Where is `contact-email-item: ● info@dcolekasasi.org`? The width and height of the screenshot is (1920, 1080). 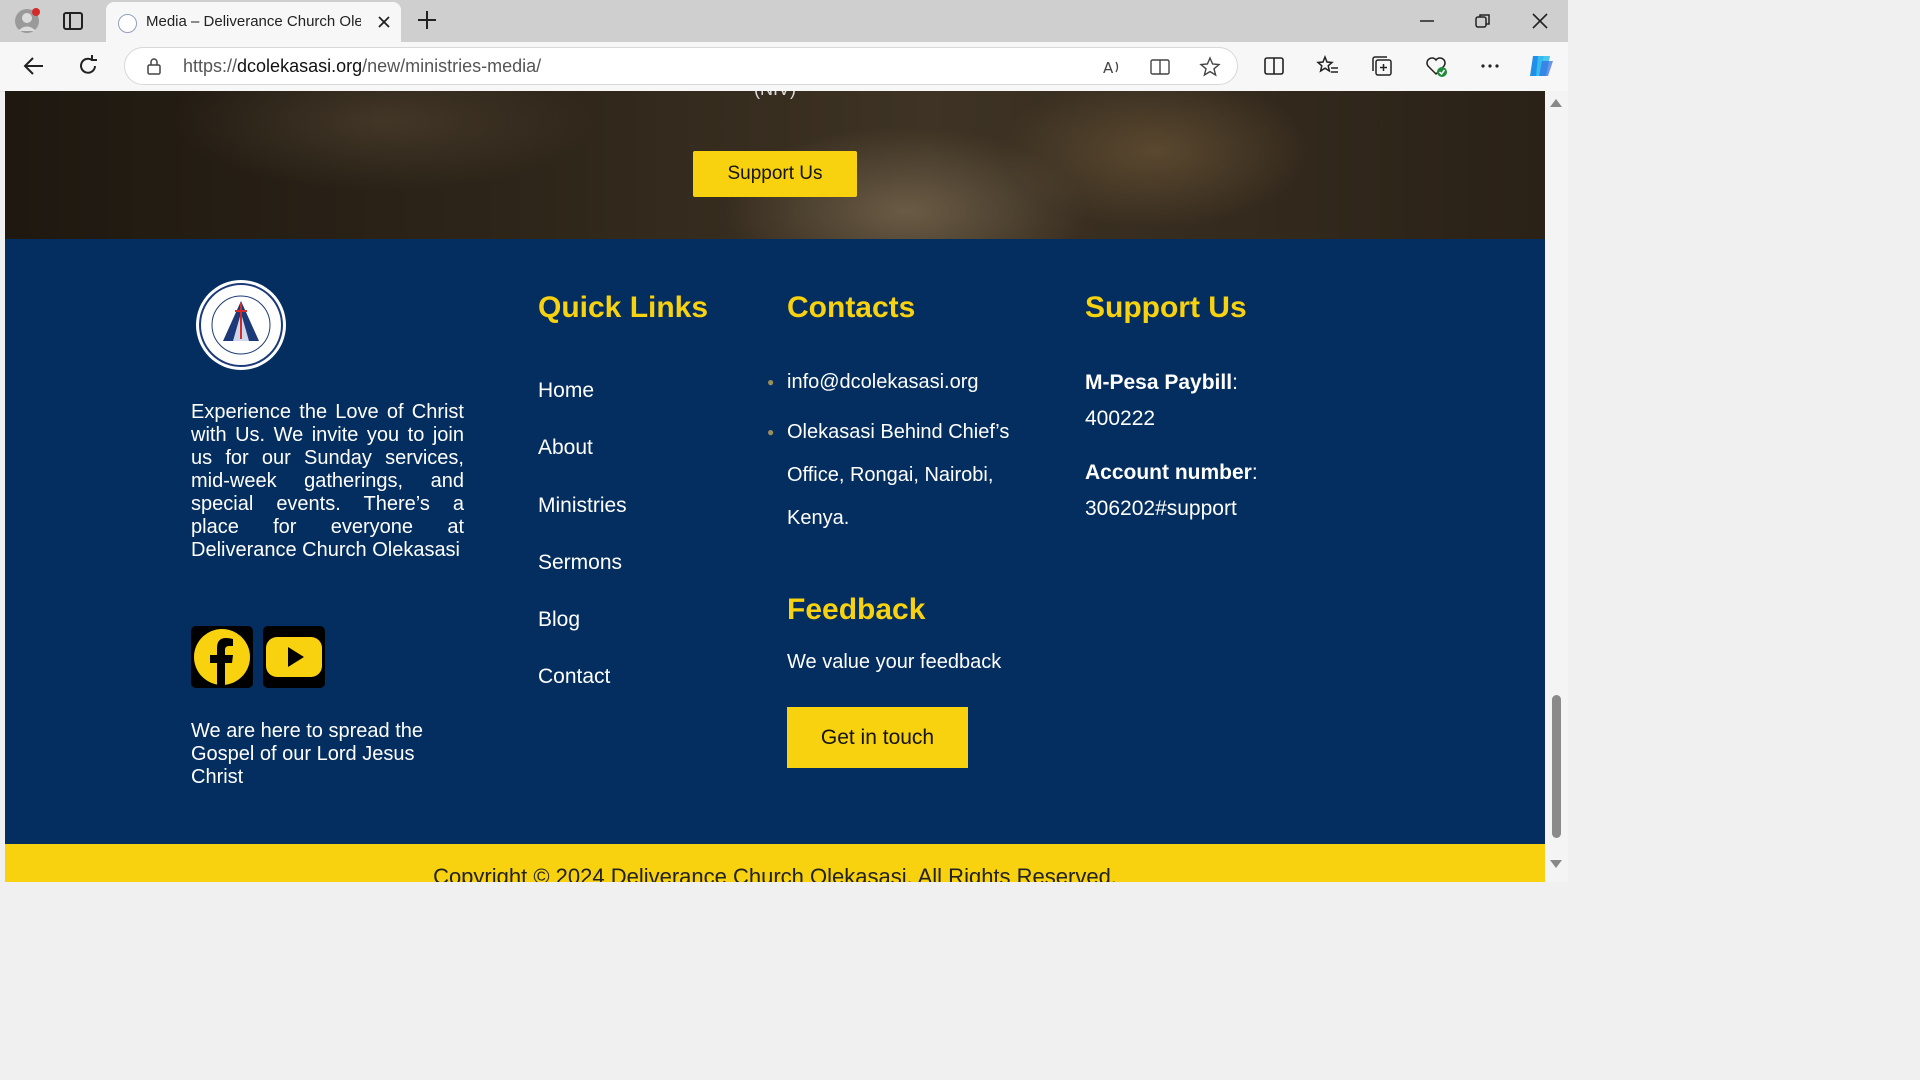 contact-email-item: ● info@dcolekasasi.org is located at coordinates (907, 382).